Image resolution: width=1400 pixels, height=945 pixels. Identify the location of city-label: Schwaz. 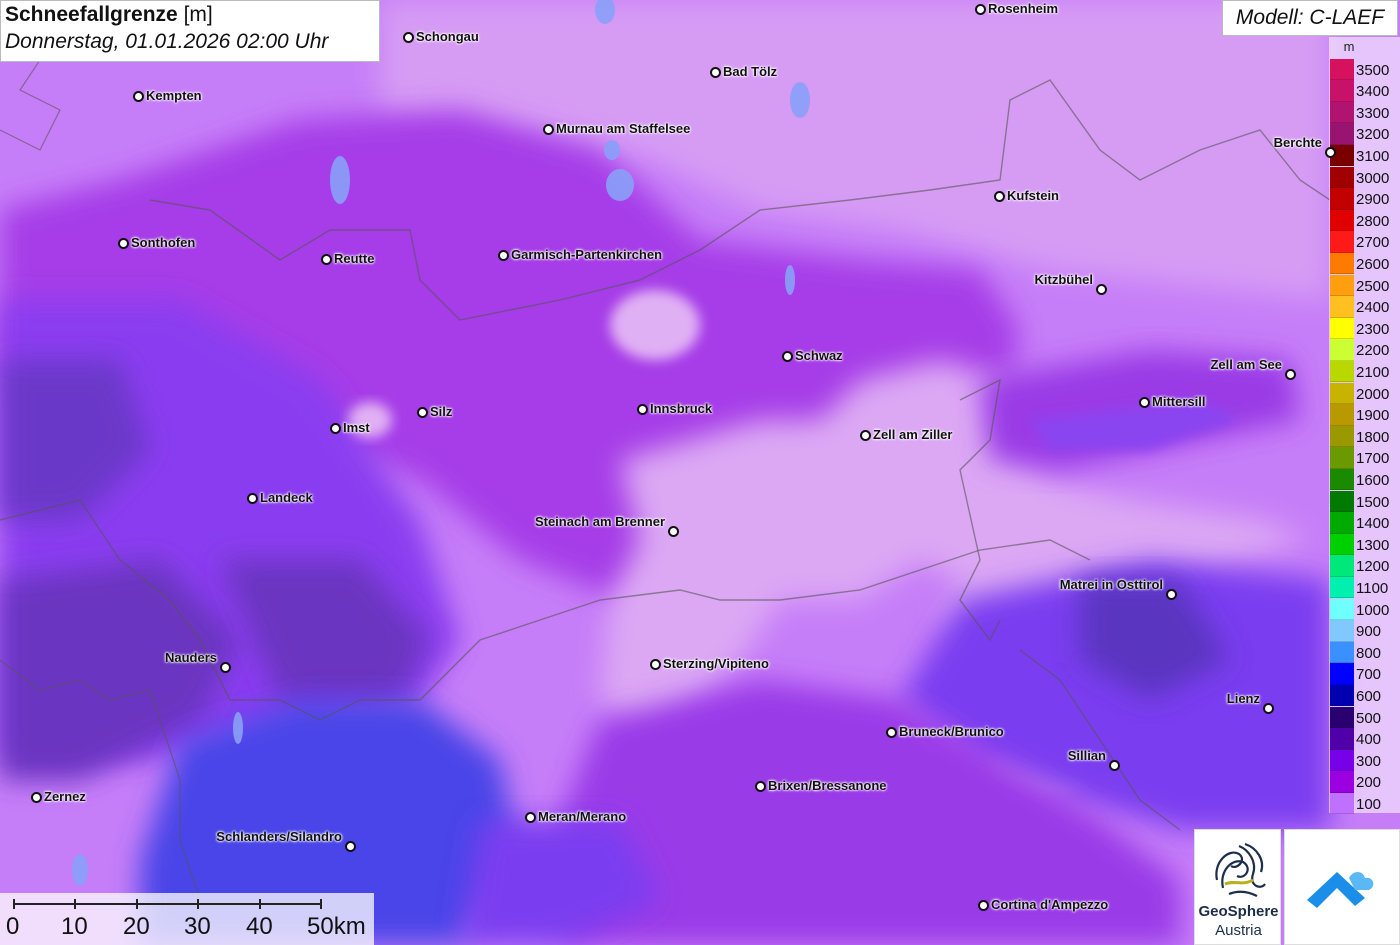
(819, 355).